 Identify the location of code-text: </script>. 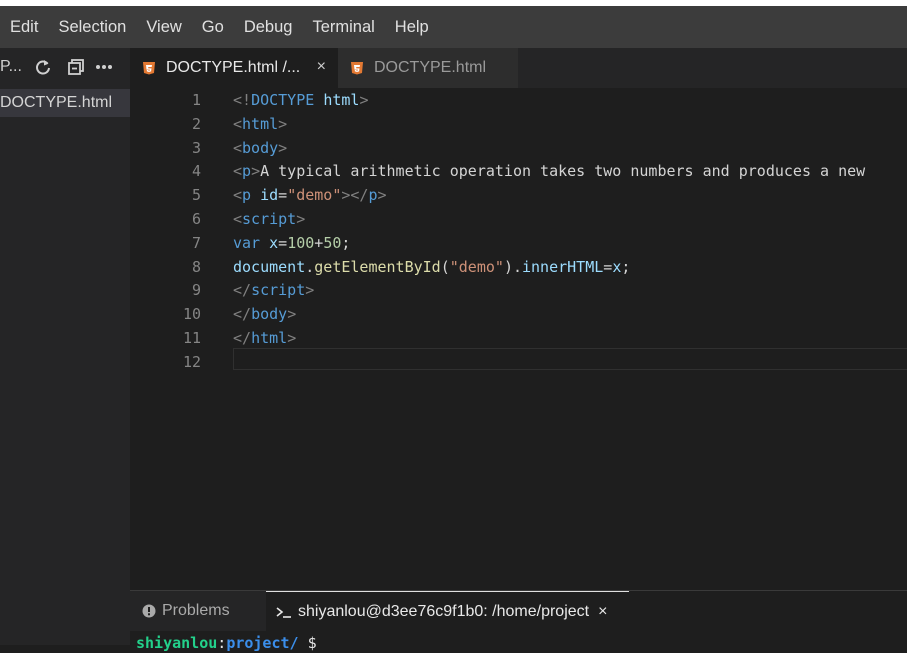
(273, 290).